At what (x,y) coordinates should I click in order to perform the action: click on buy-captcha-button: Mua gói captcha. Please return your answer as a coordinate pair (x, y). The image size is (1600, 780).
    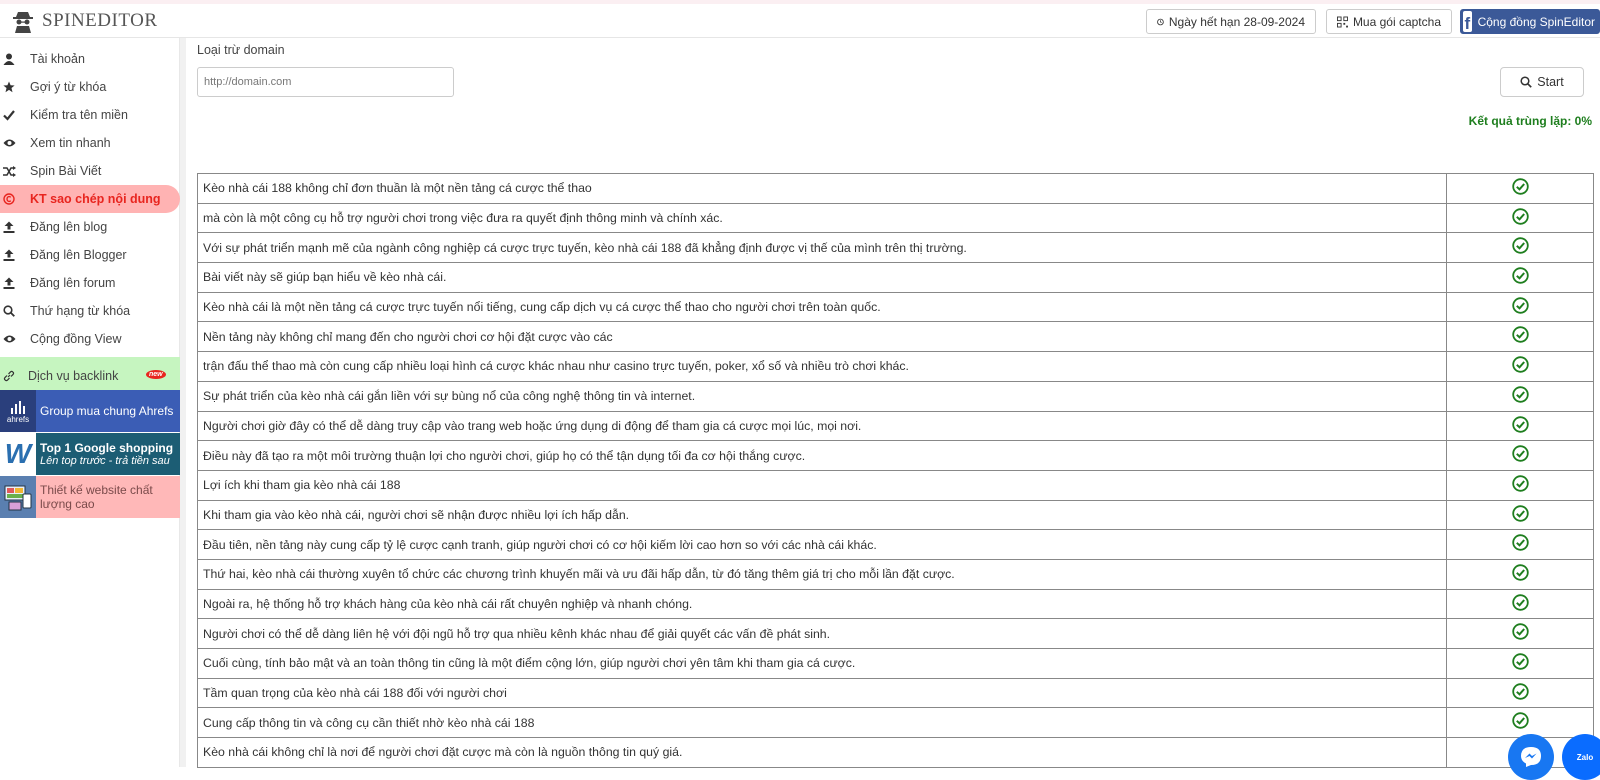
    Looking at the image, I should click on (1389, 21).